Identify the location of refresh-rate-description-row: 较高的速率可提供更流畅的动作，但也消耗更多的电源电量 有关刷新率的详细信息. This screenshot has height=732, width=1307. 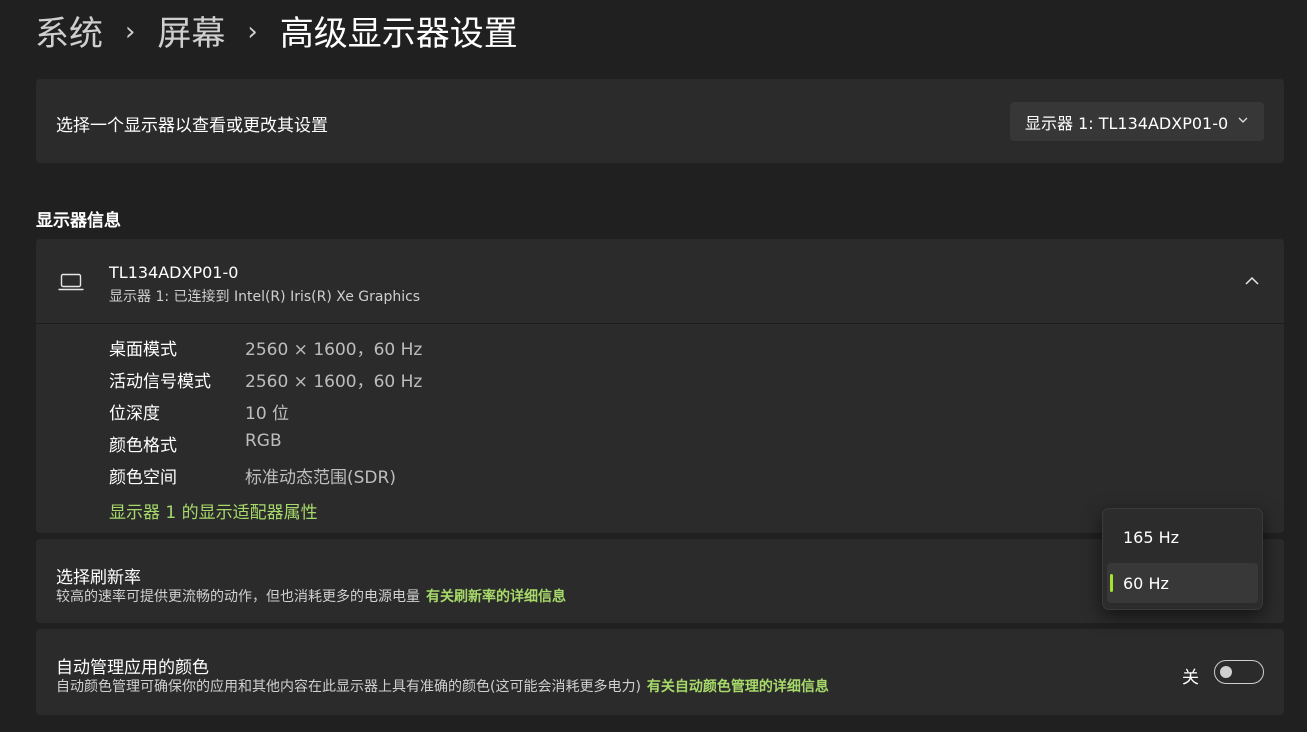
(311, 596).